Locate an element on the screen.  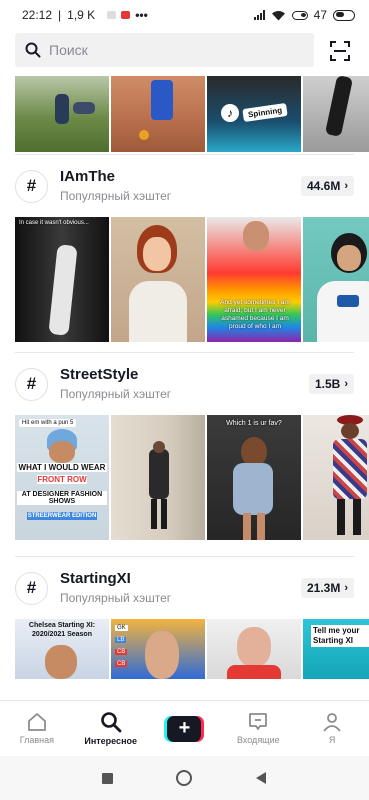
video-thumbnail: Tell me your Starting XI is located at coordinates (336, 649).